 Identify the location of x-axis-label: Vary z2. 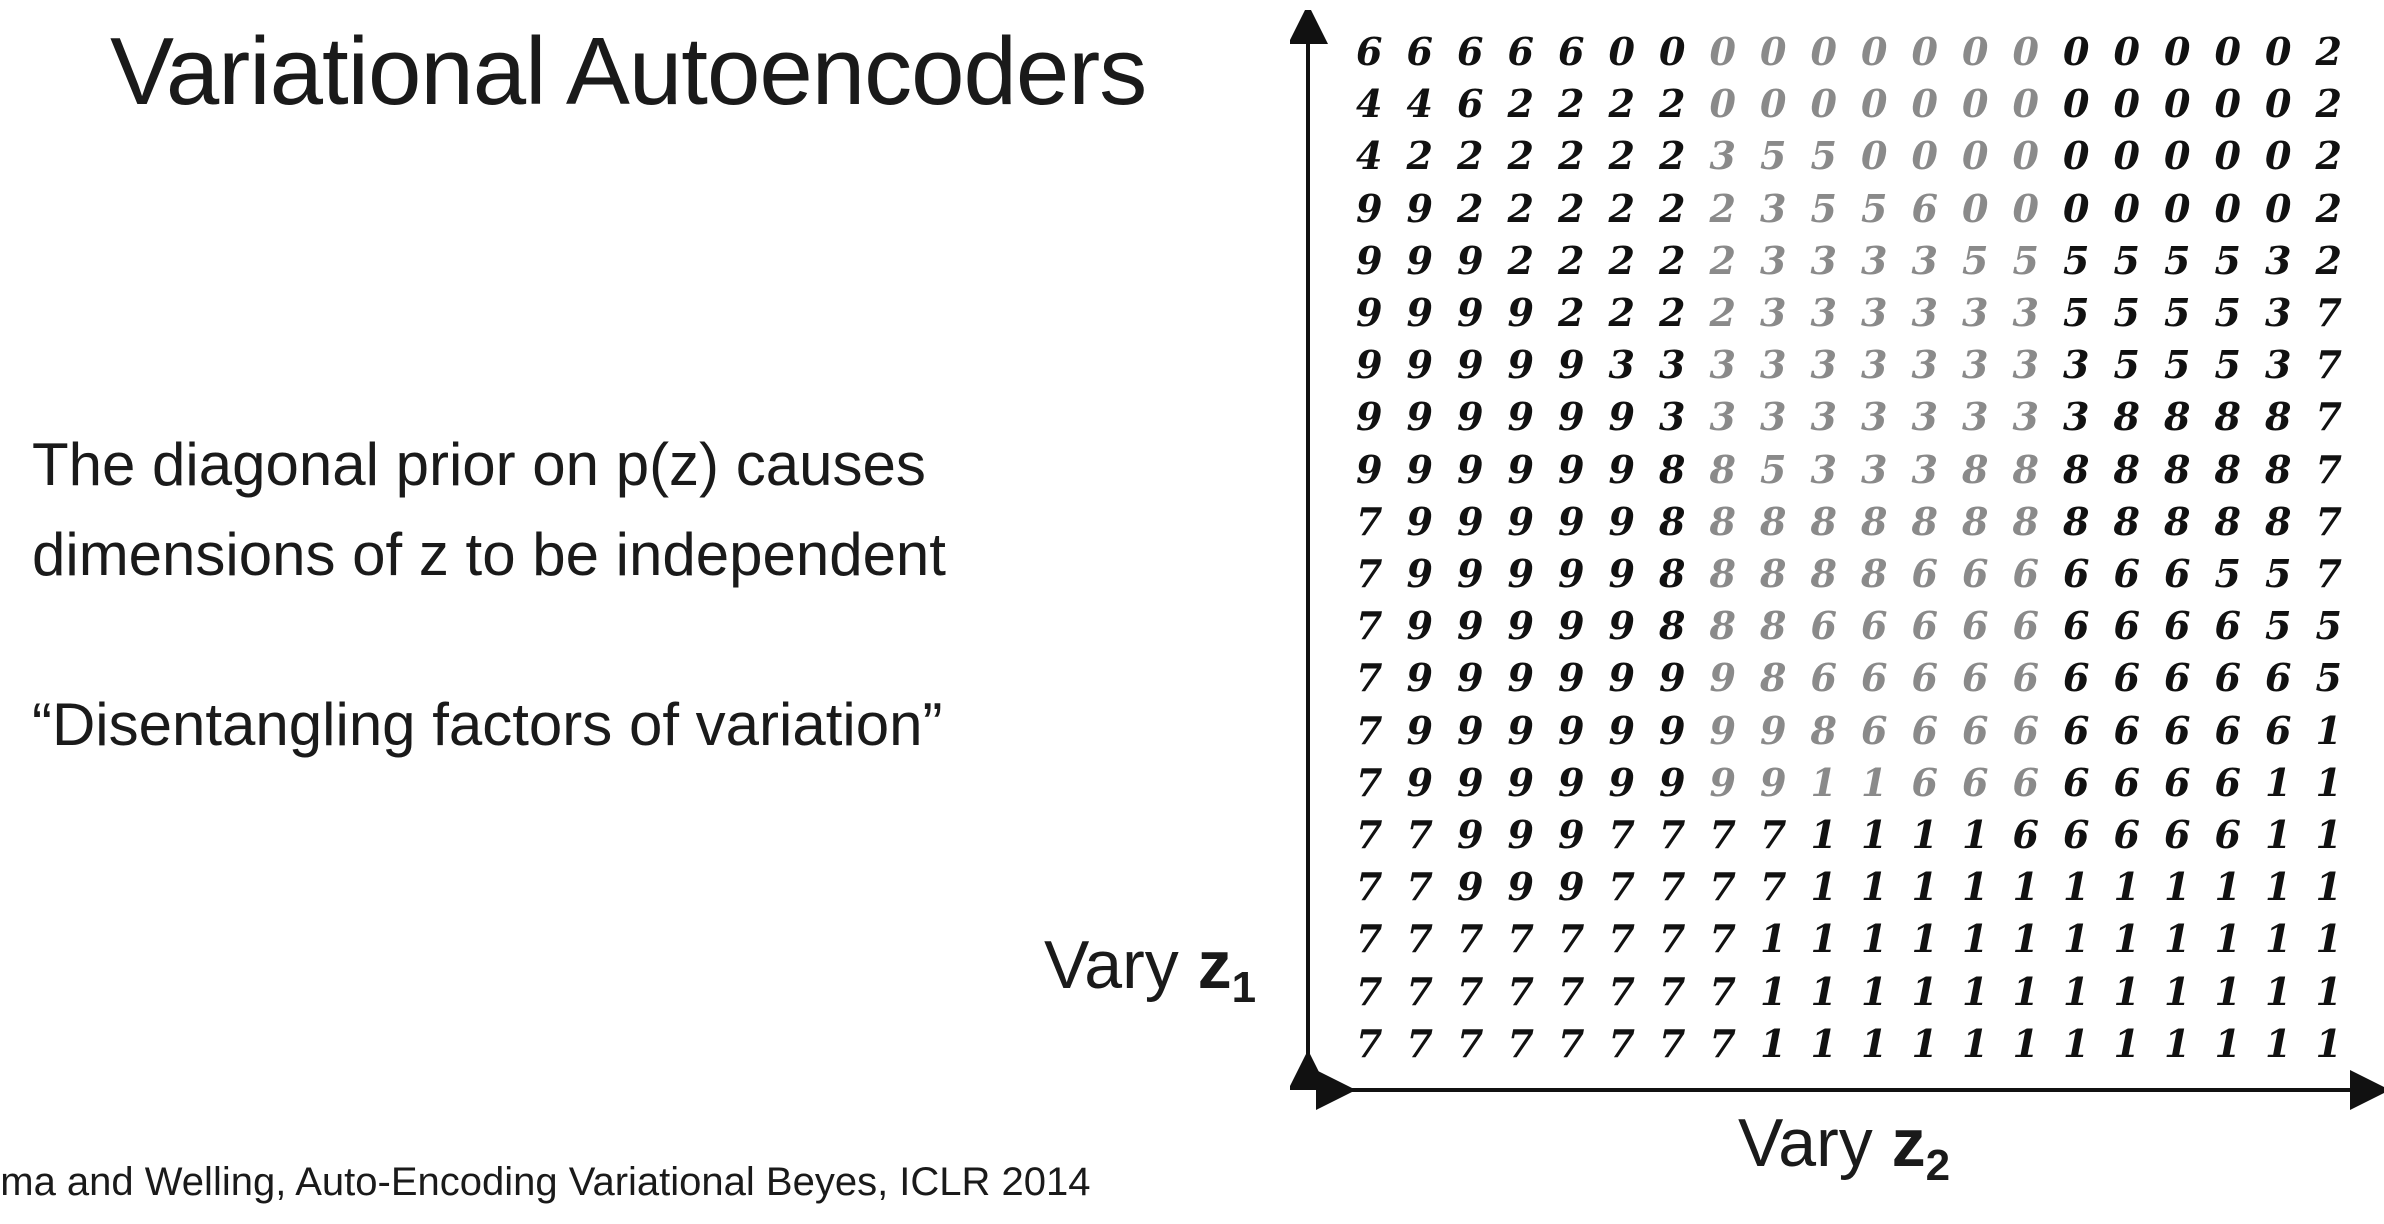
(1844, 1147).